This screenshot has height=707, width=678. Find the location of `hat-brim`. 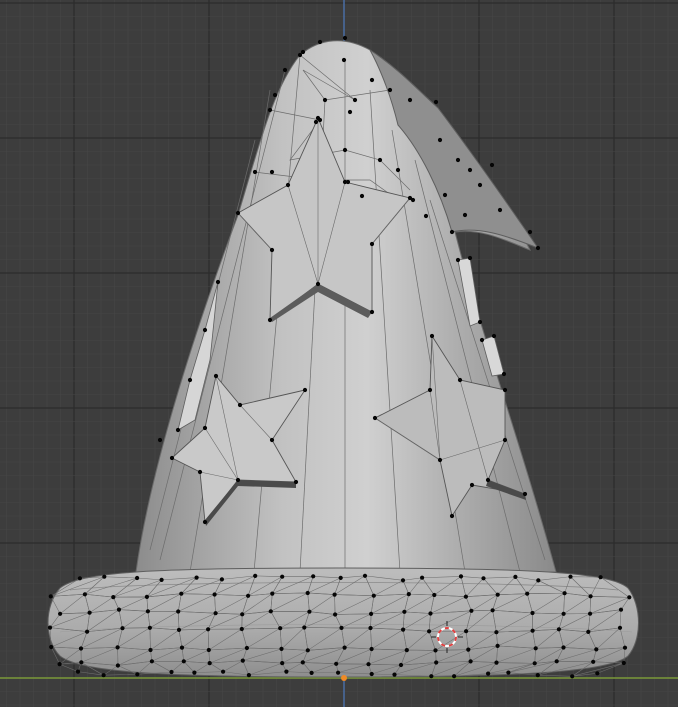

hat-brim is located at coordinates (343, 622).